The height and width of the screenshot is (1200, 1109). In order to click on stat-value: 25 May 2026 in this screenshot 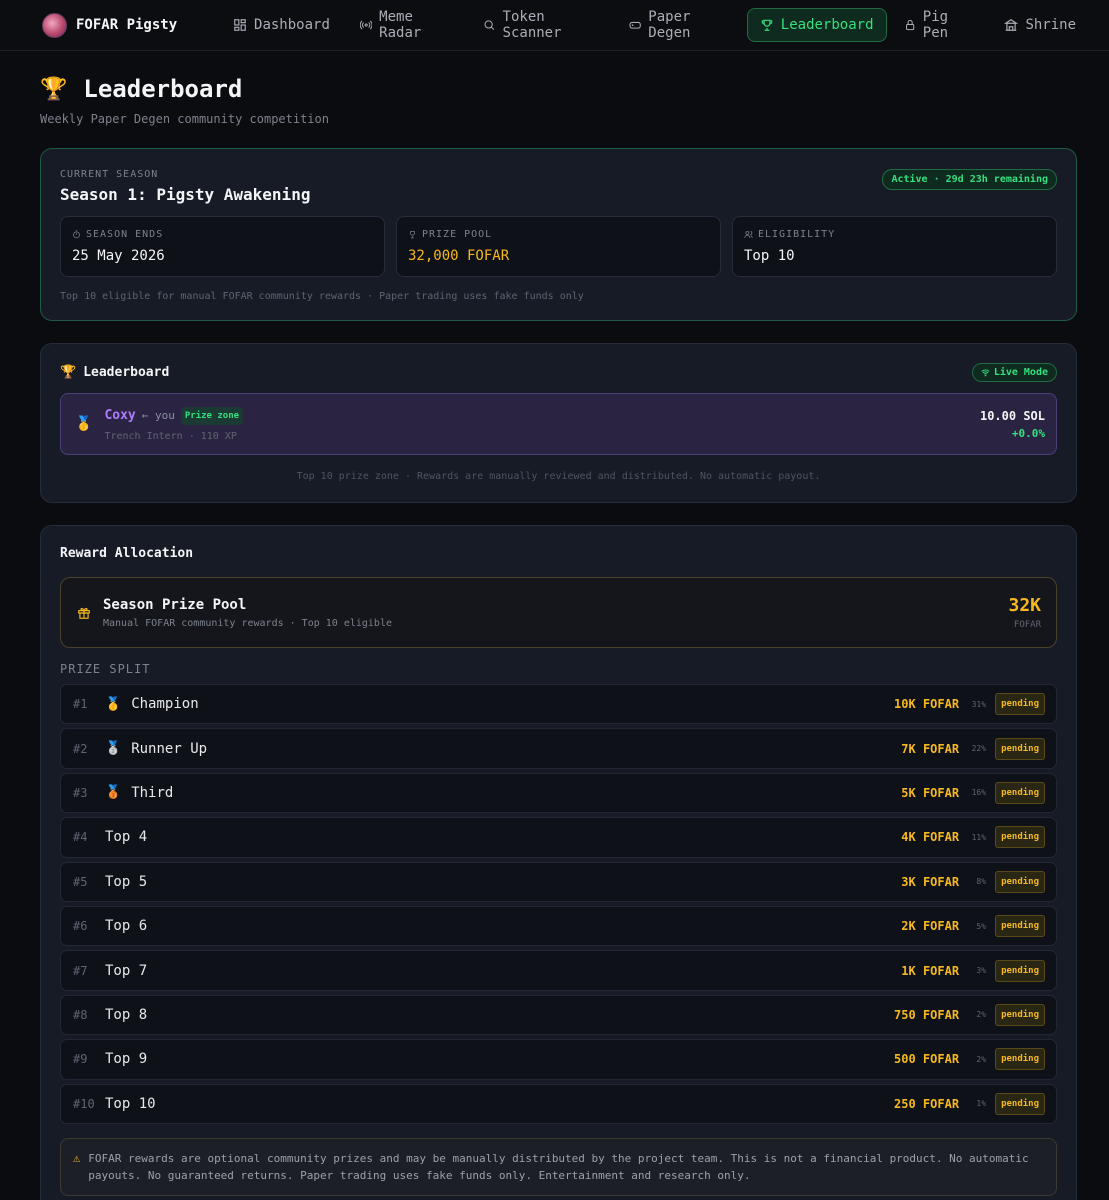, I will do `click(118, 256)`.